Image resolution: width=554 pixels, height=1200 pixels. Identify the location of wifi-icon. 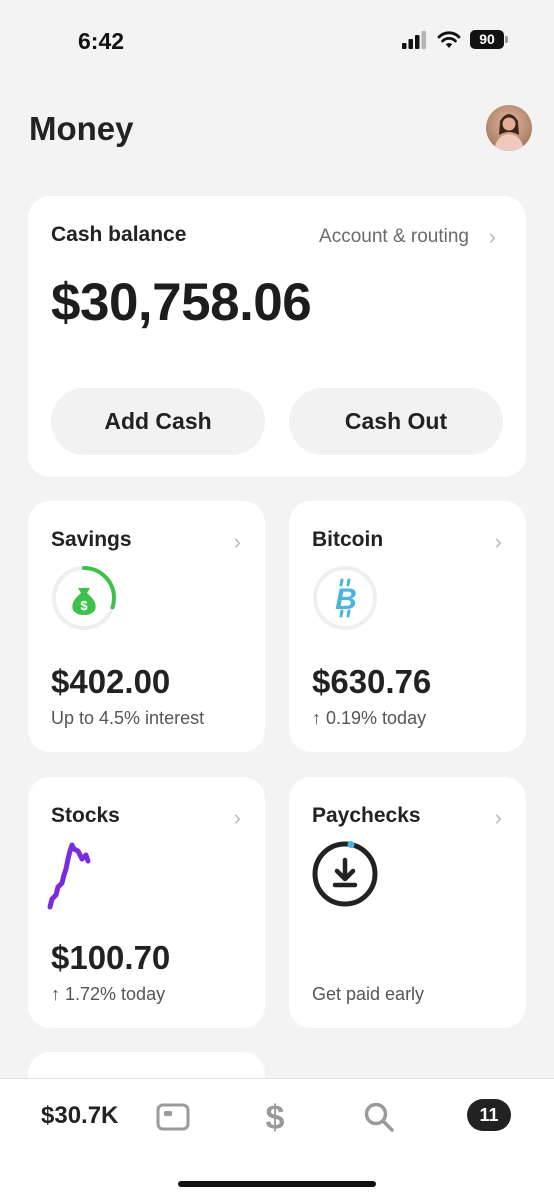
(449, 39).